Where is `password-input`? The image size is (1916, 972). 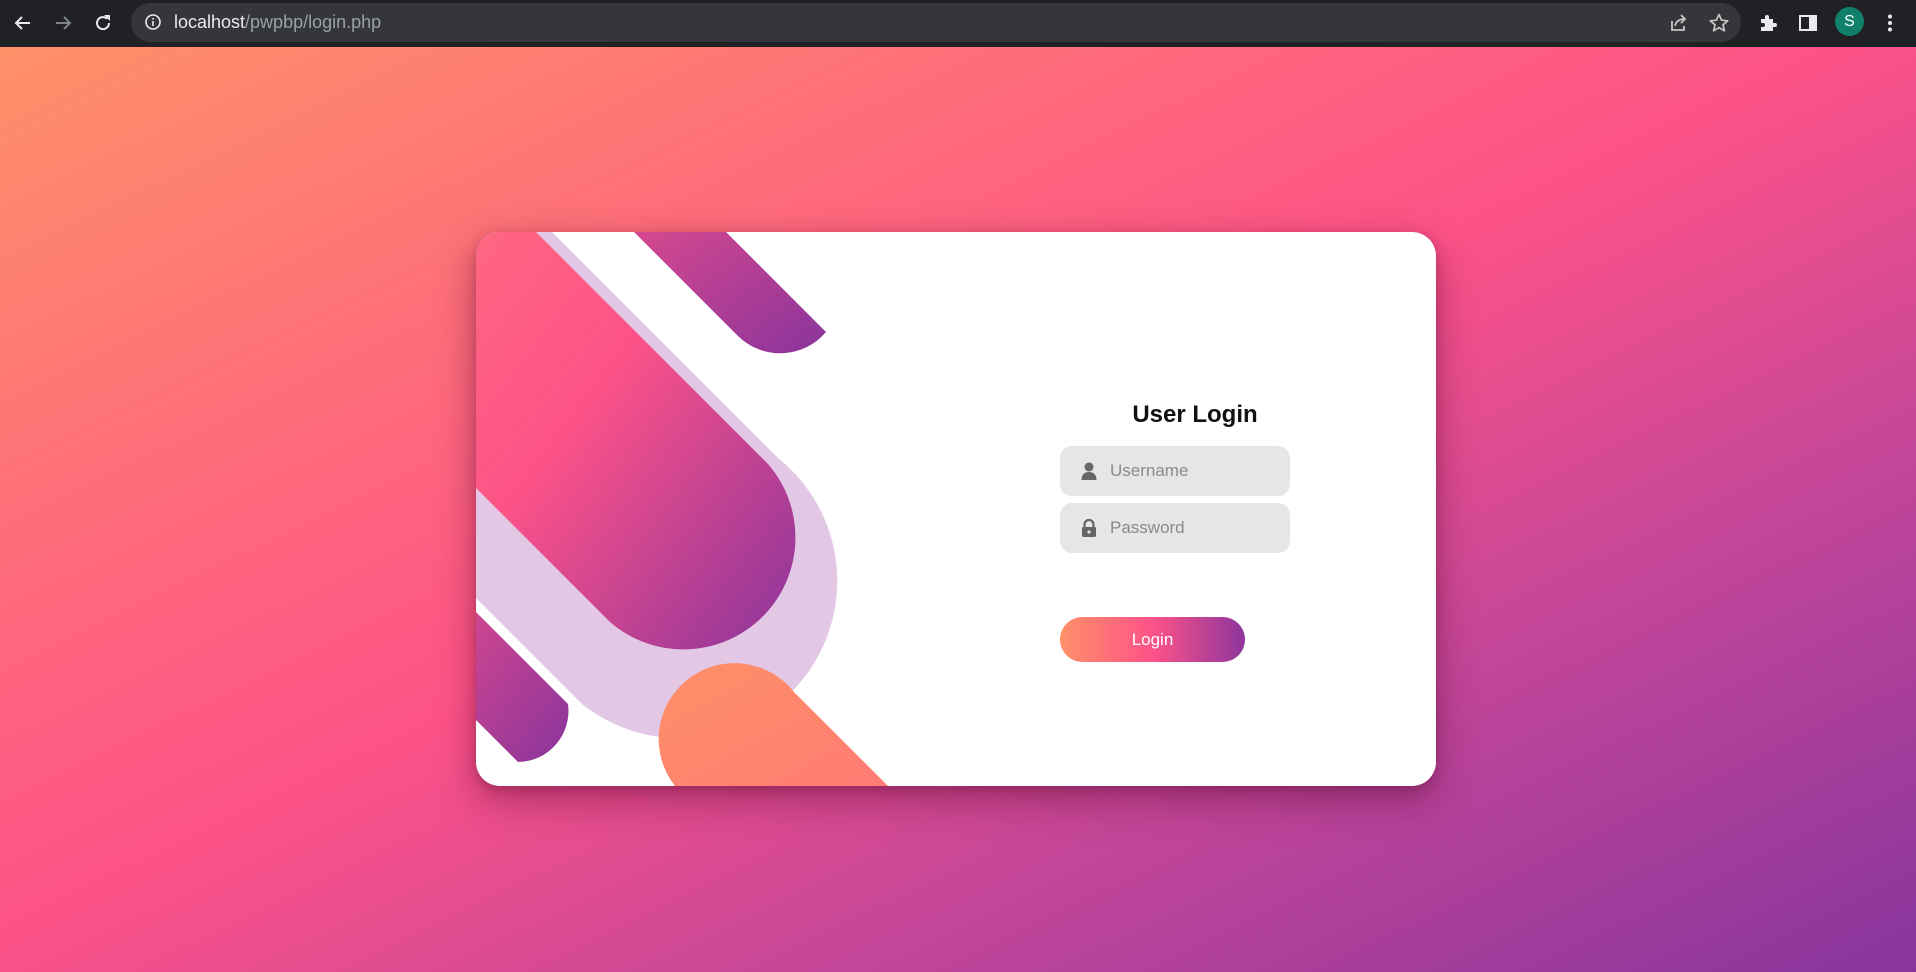 password-input is located at coordinates (1195, 528).